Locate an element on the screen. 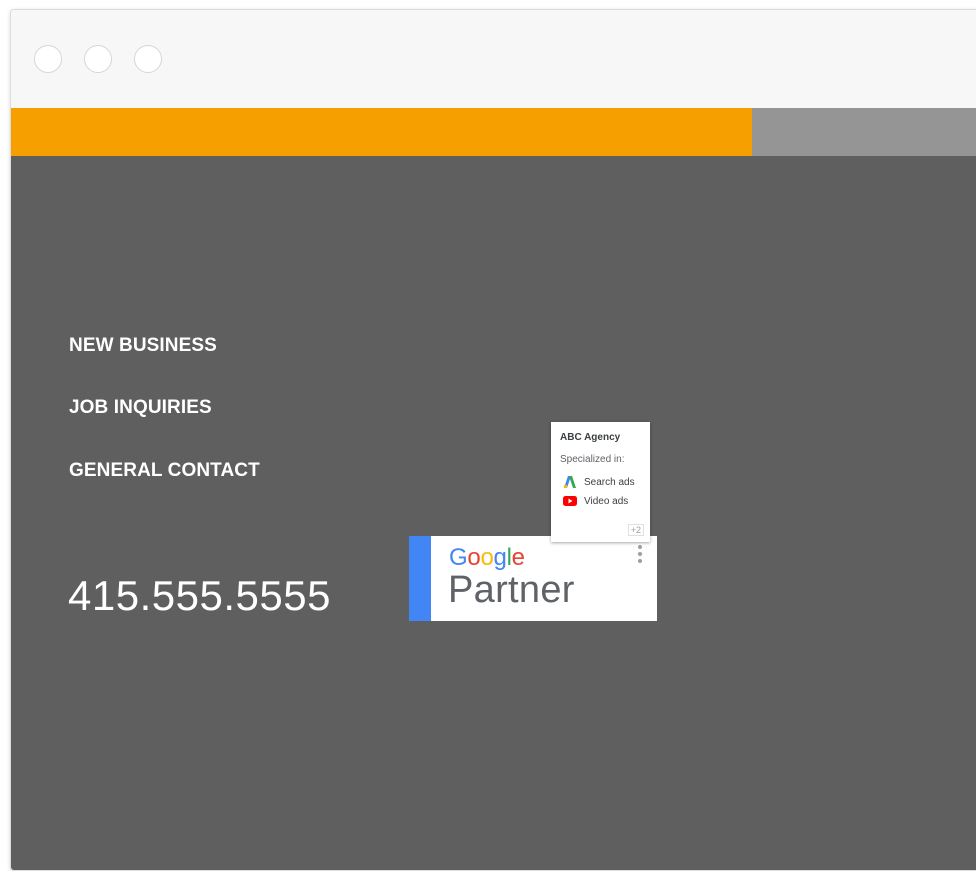 This screenshot has width=976, height=871. specialty-label: Video ads is located at coordinates (606, 501).